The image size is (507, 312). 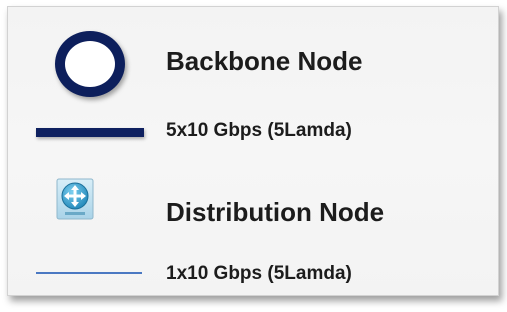 What do you see at coordinates (90, 132) in the screenshot?
I see `thick-link-line-icon` at bounding box center [90, 132].